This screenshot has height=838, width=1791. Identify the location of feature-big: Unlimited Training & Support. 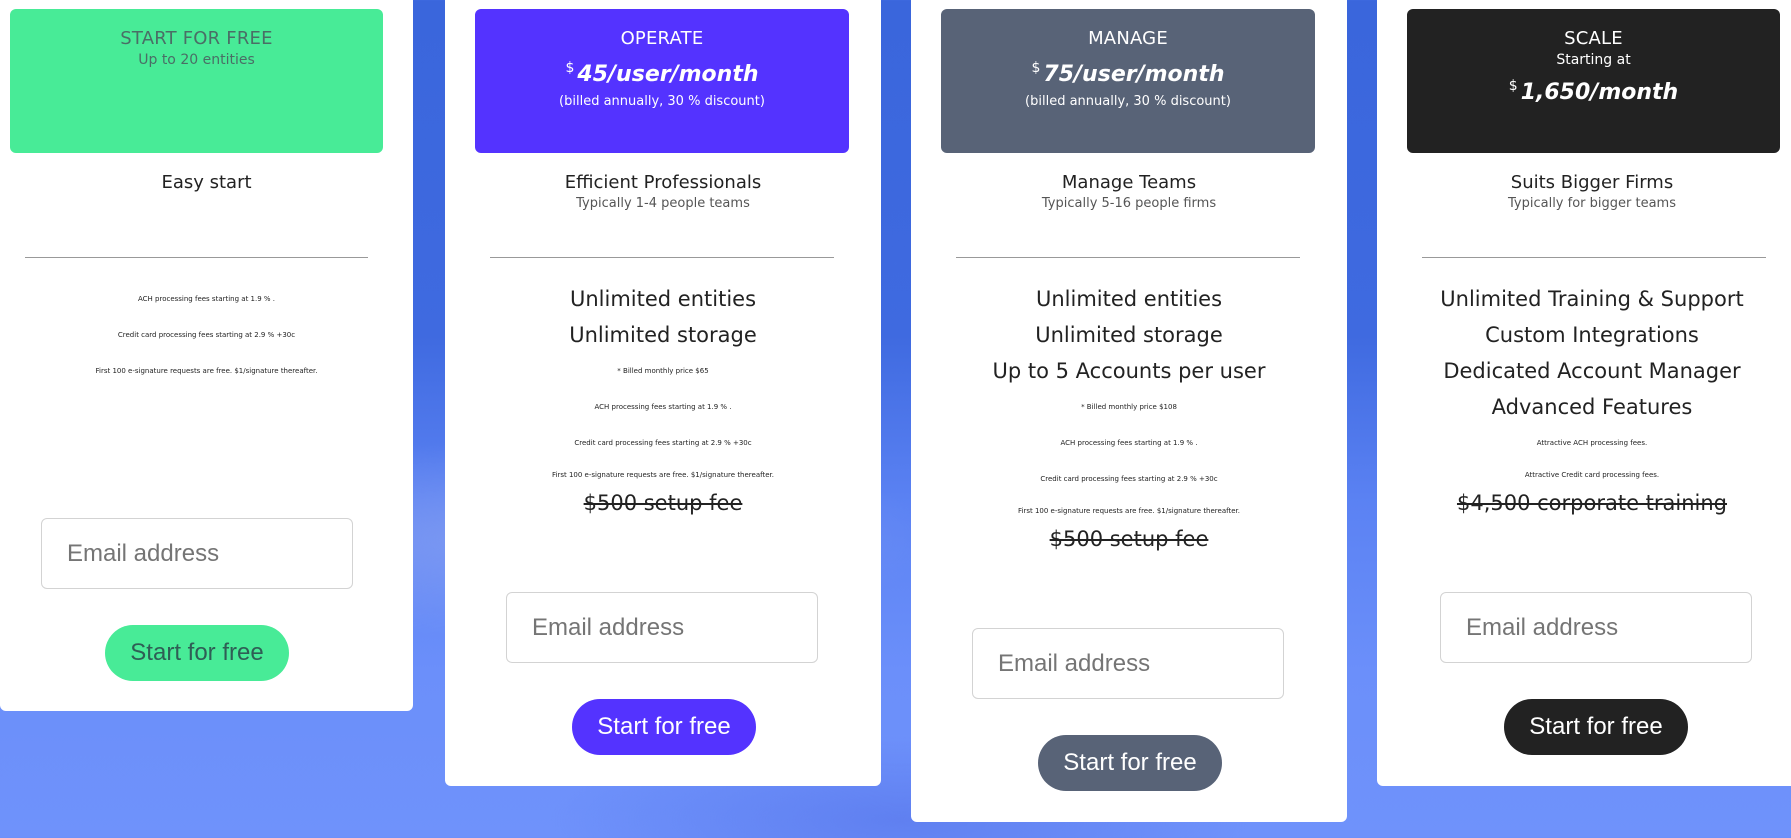
(1592, 299).